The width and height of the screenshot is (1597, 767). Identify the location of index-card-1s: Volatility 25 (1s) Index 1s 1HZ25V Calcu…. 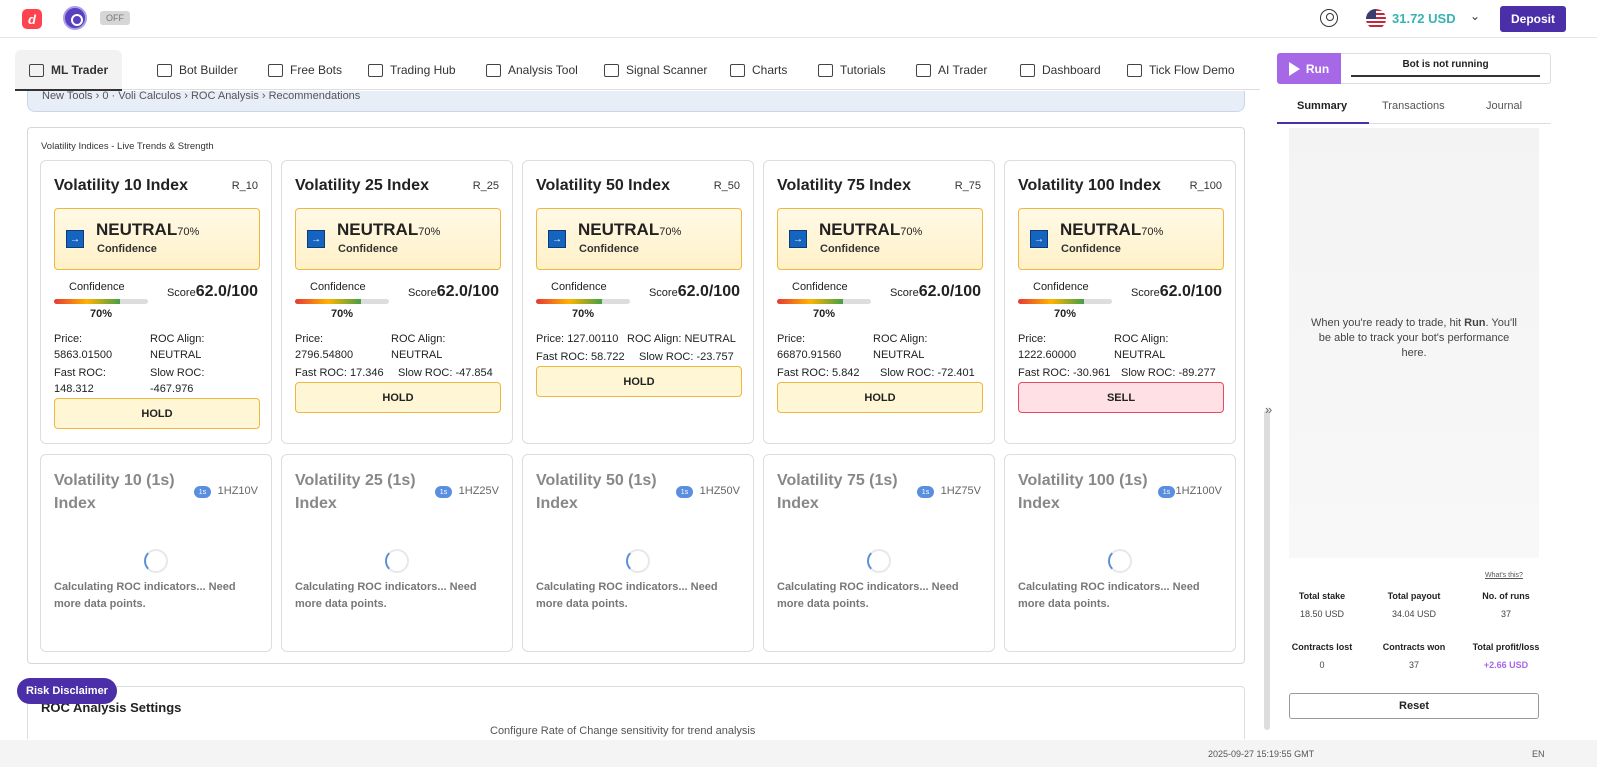
(397, 553).